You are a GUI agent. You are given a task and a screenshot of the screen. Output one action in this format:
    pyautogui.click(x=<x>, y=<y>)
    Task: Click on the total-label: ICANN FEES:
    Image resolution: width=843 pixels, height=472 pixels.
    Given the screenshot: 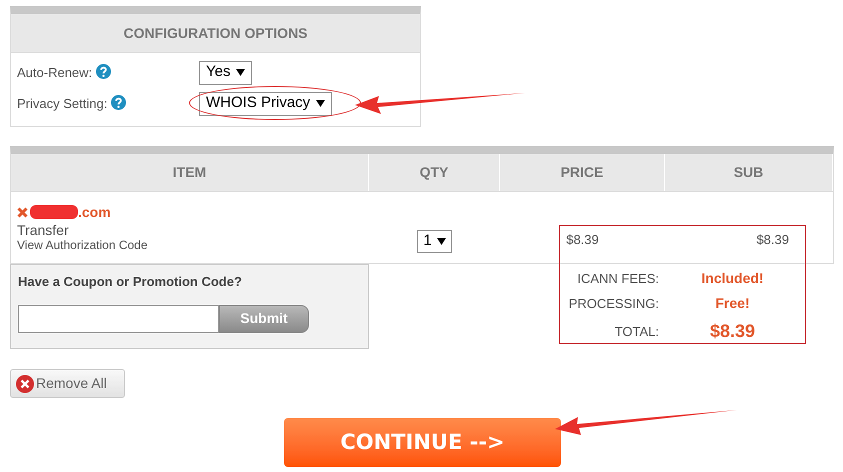 What is the action you would take?
    pyautogui.click(x=617, y=279)
    